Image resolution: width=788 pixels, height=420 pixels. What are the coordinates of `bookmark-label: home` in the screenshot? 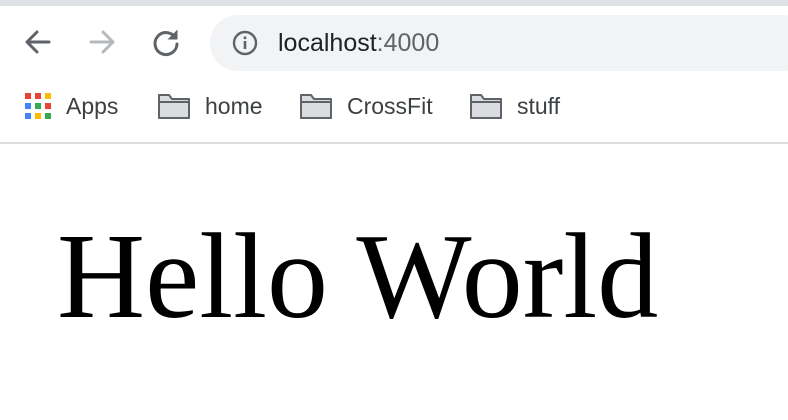 It's located at (234, 105).